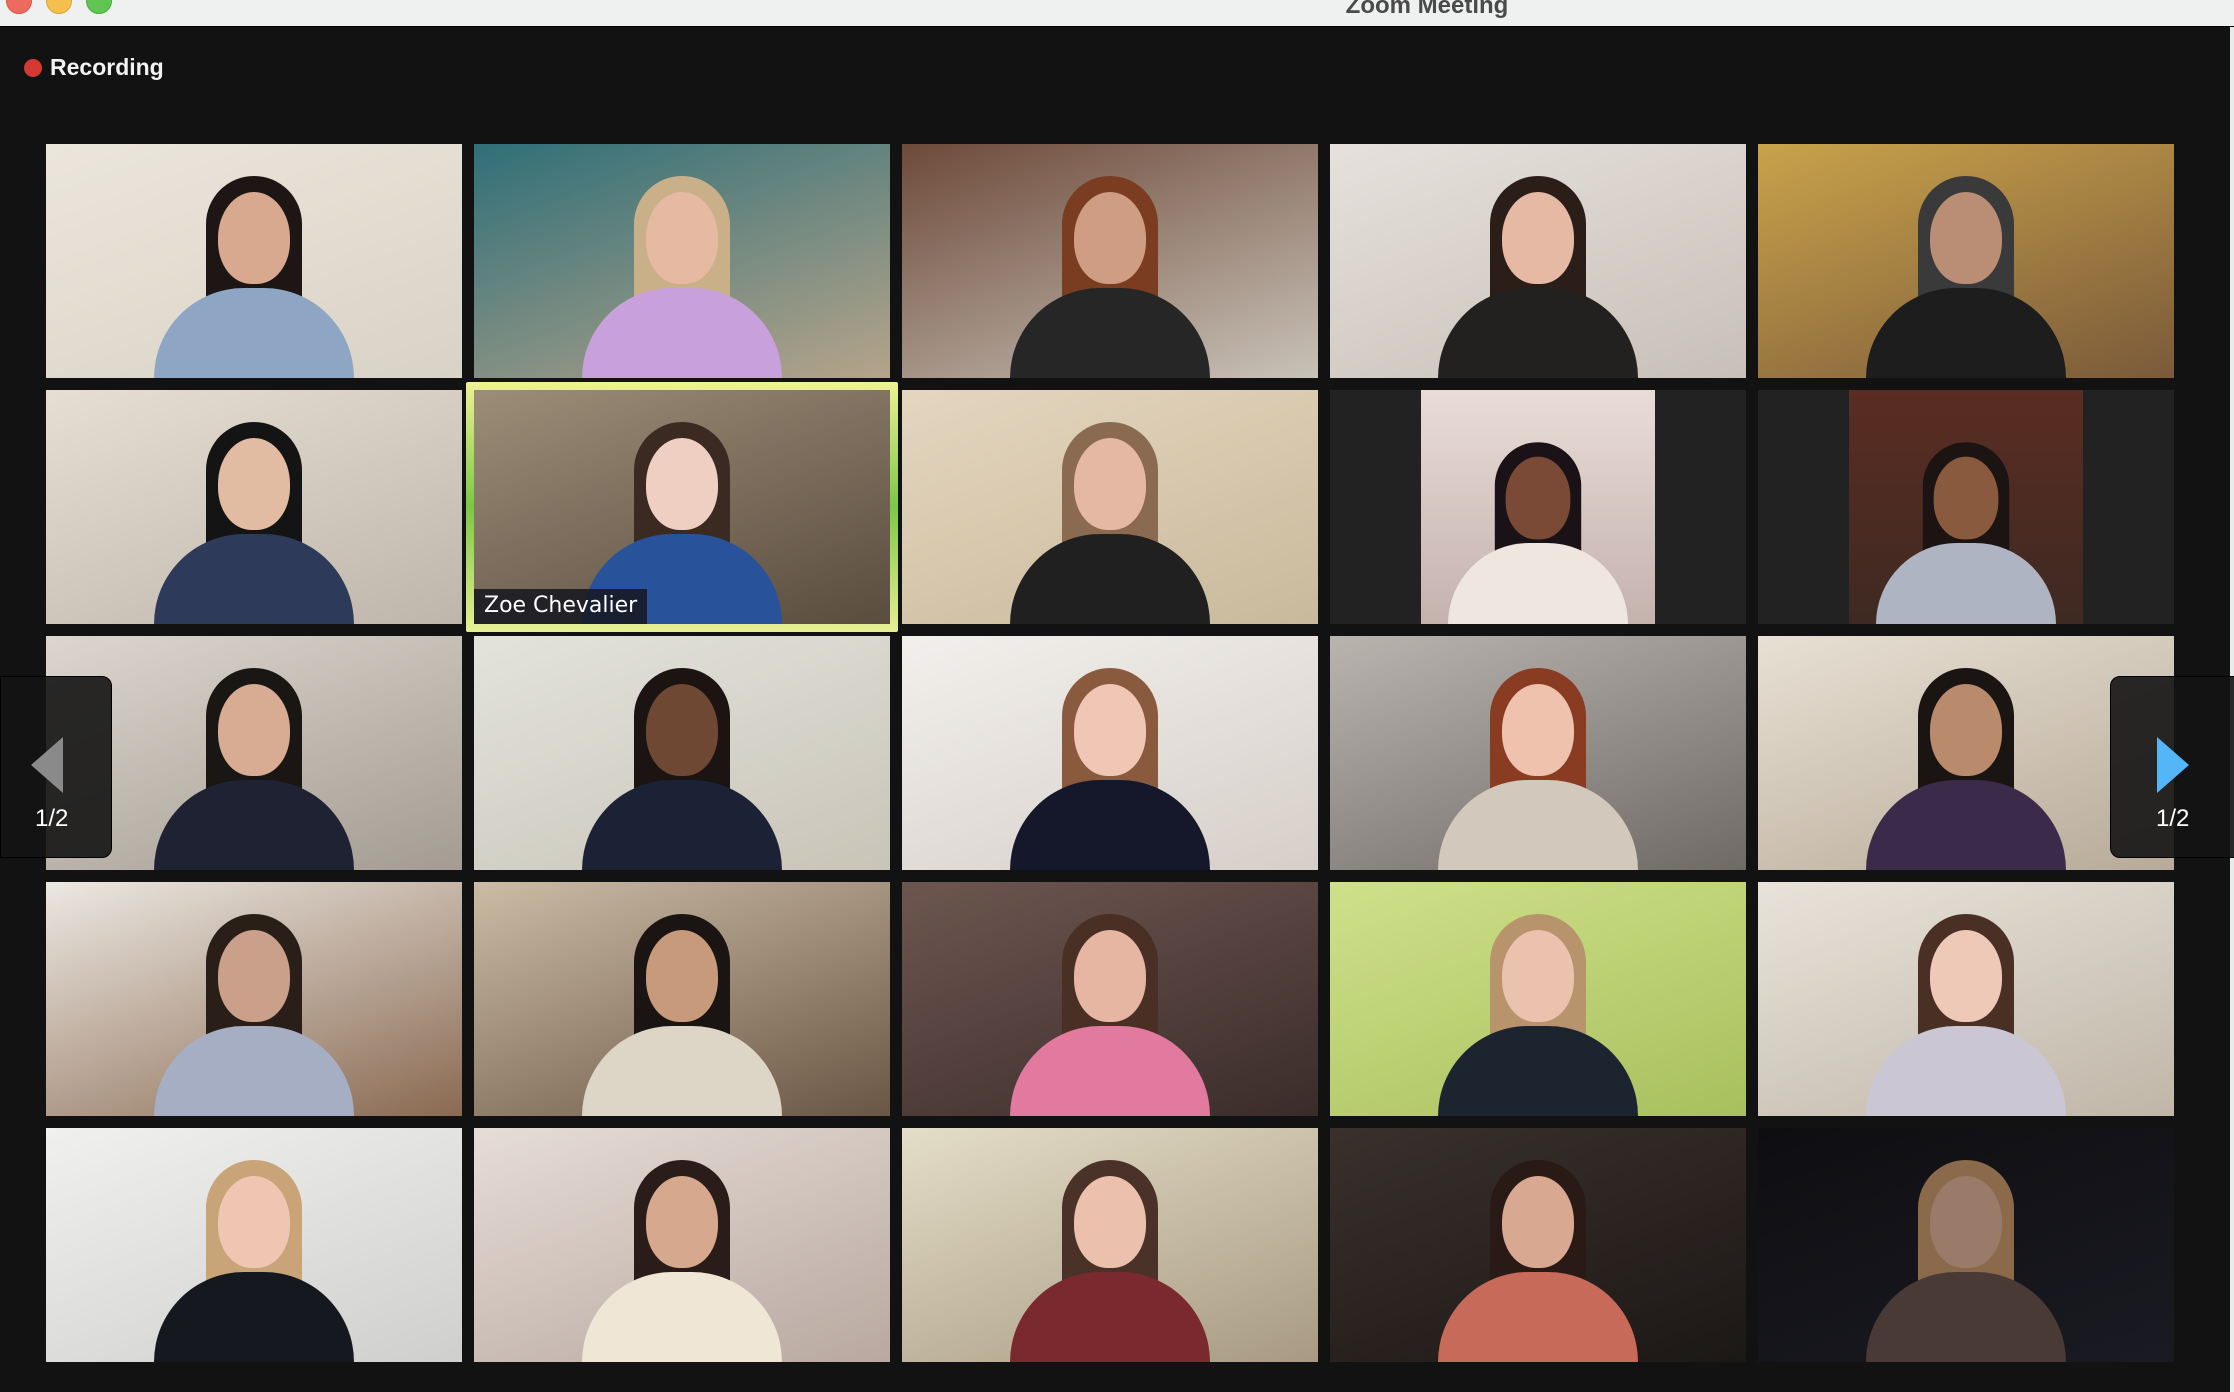 The width and height of the screenshot is (2234, 1392). I want to click on triangle-right-icon, so click(2173, 765).